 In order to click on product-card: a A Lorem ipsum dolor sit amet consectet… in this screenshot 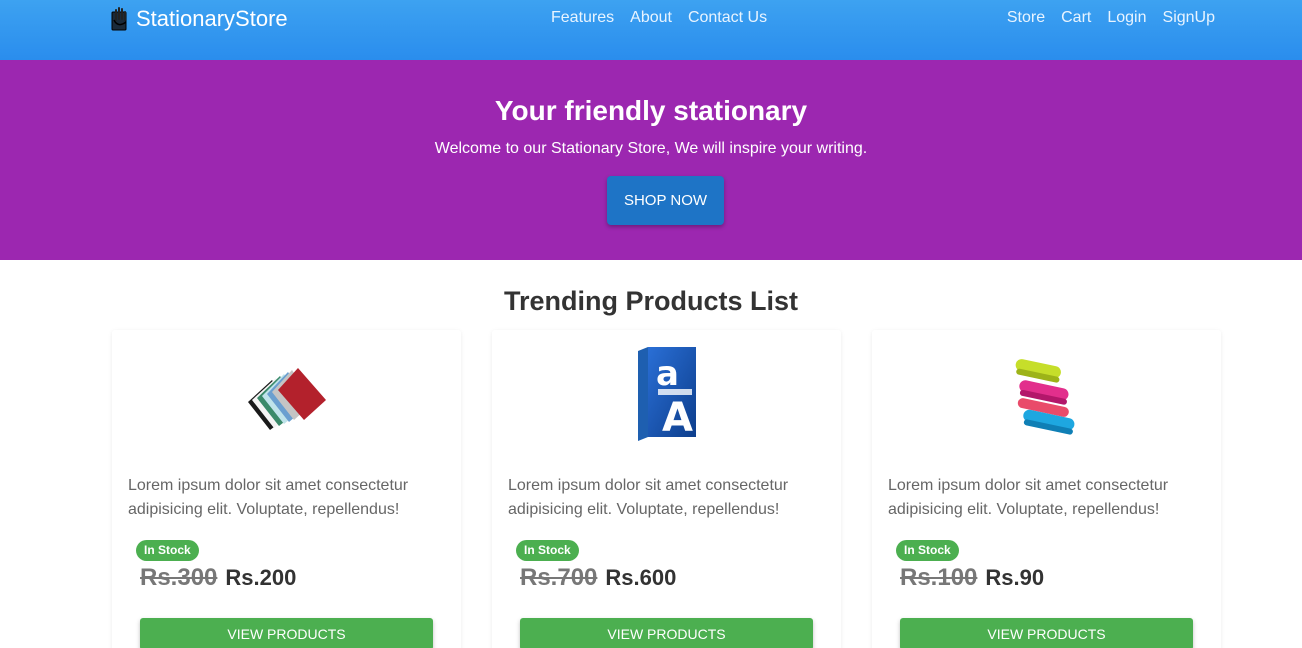, I will do `click(666, 489)`.